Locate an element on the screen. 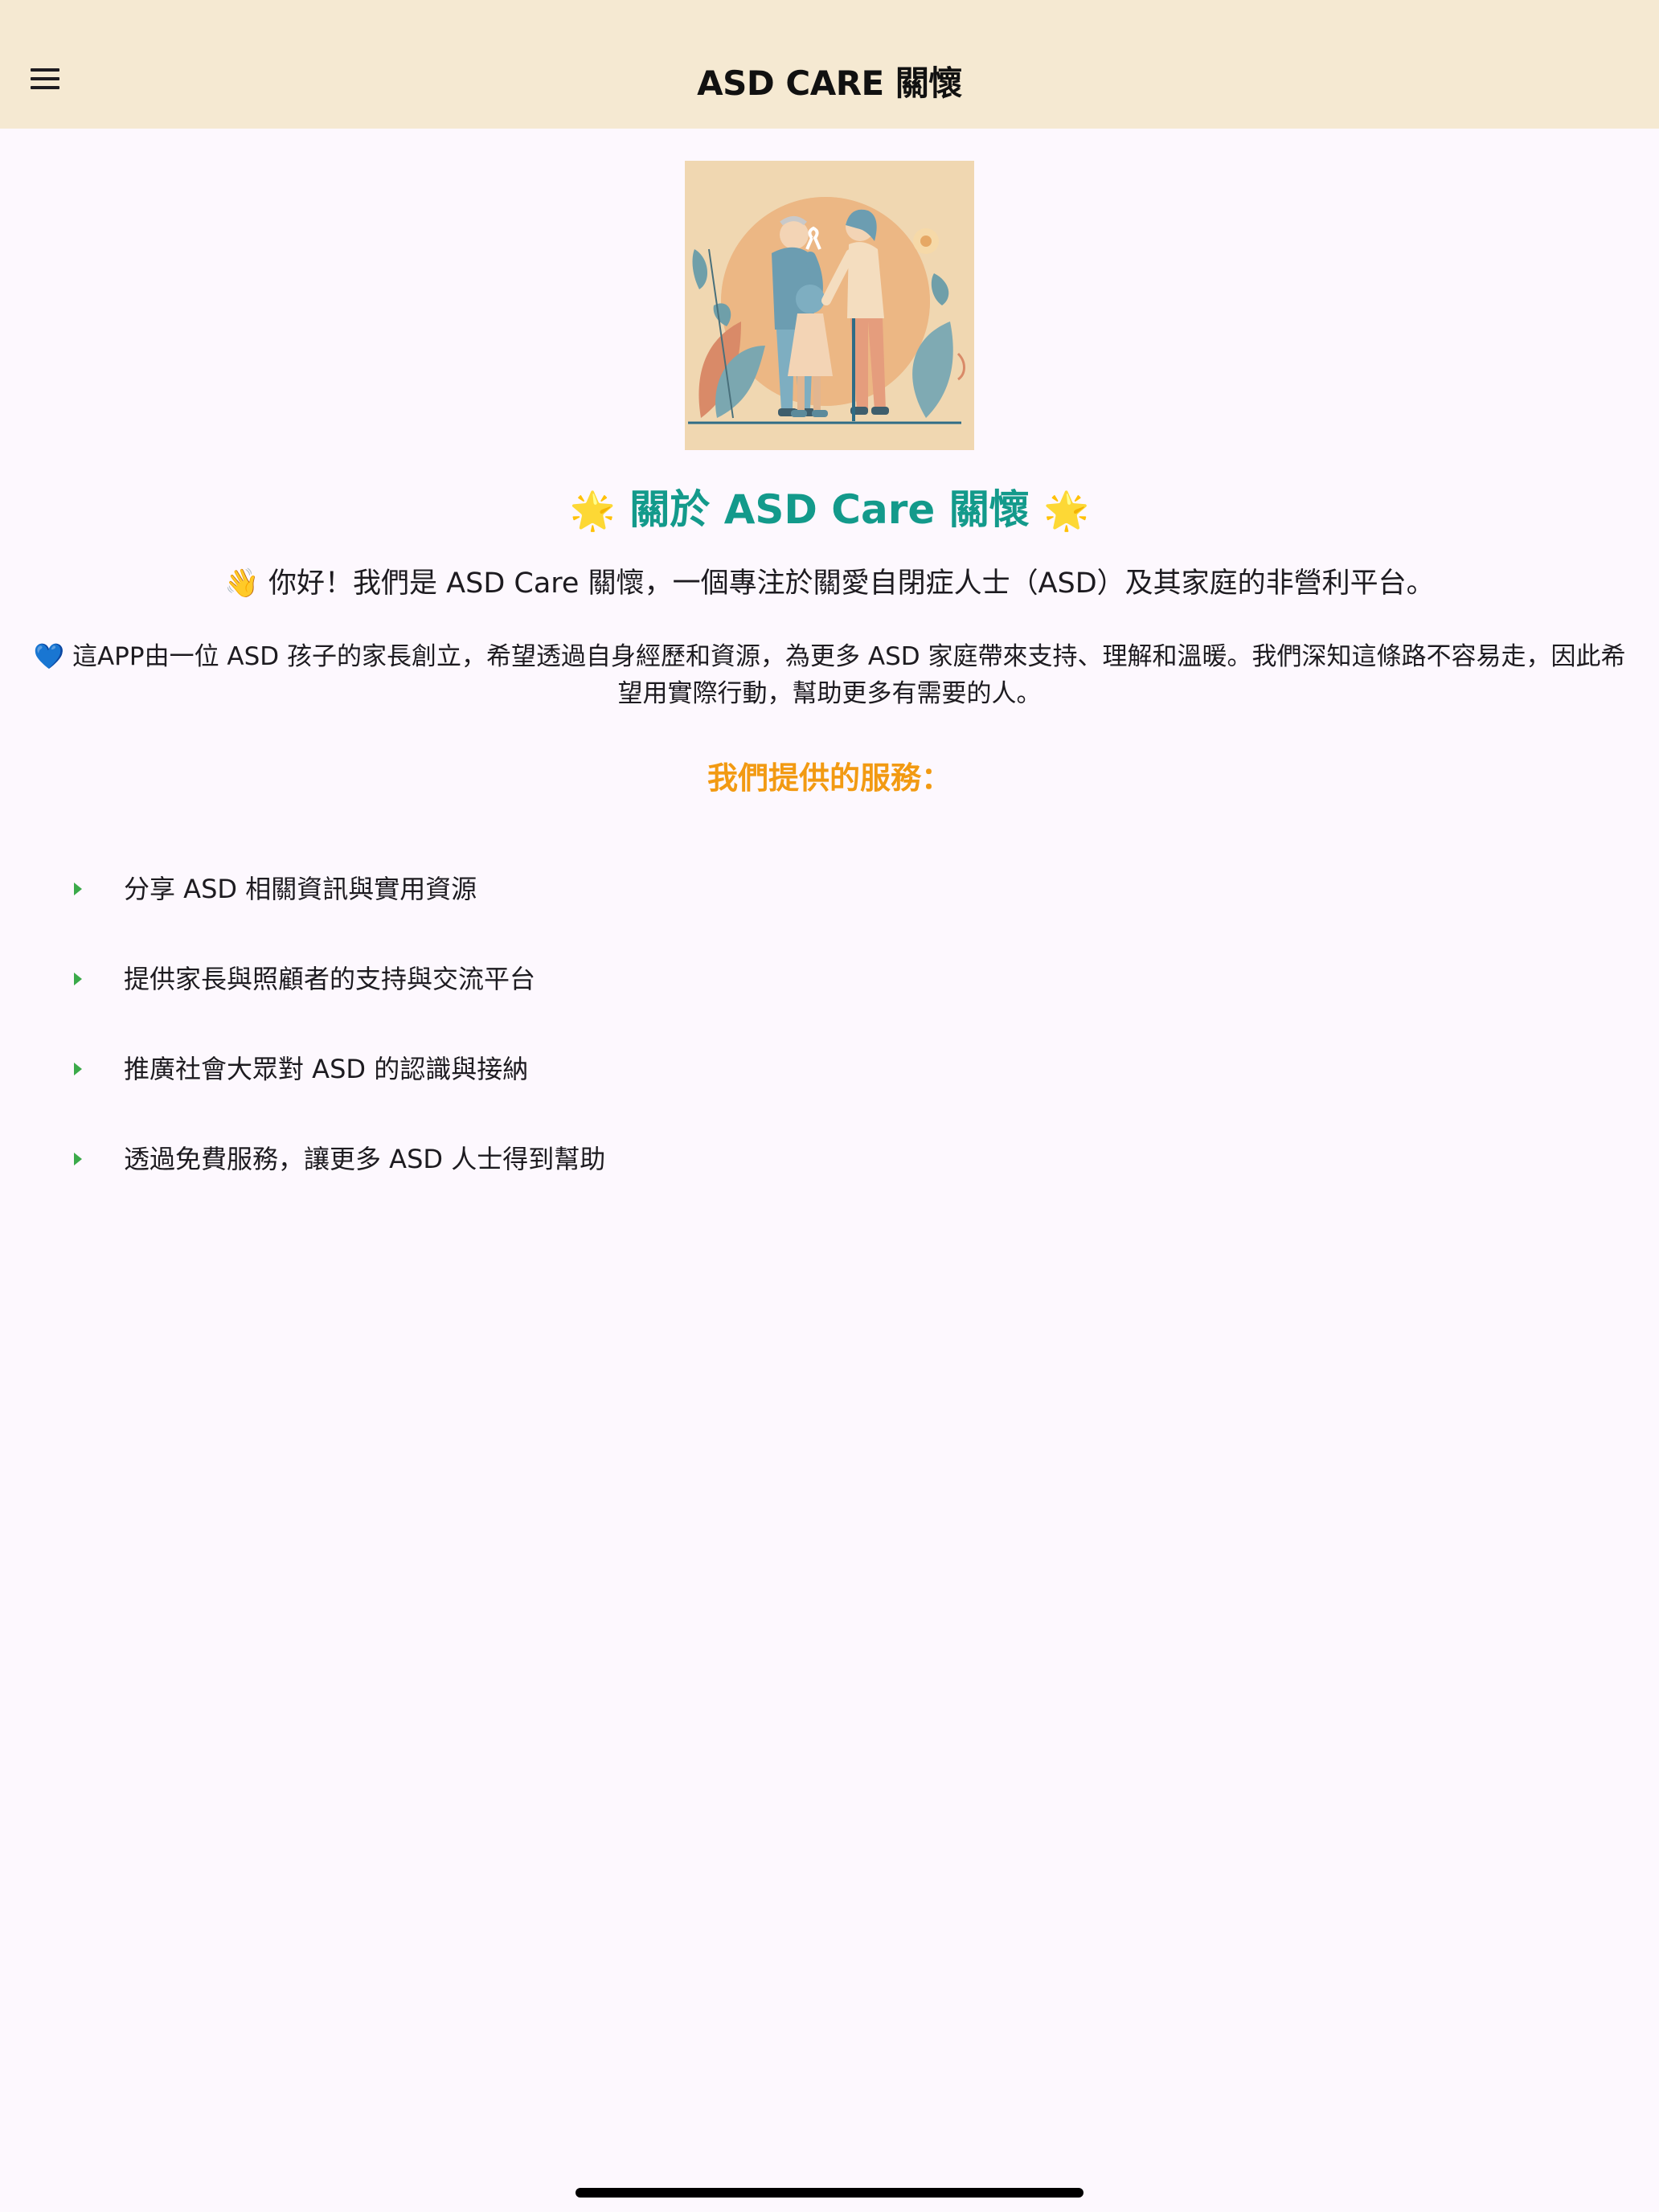 This screenshot has width=1659, height=2212. list-item: 分享 ASD 相關資訊與實用資源 is located at coordinates (794, 889).